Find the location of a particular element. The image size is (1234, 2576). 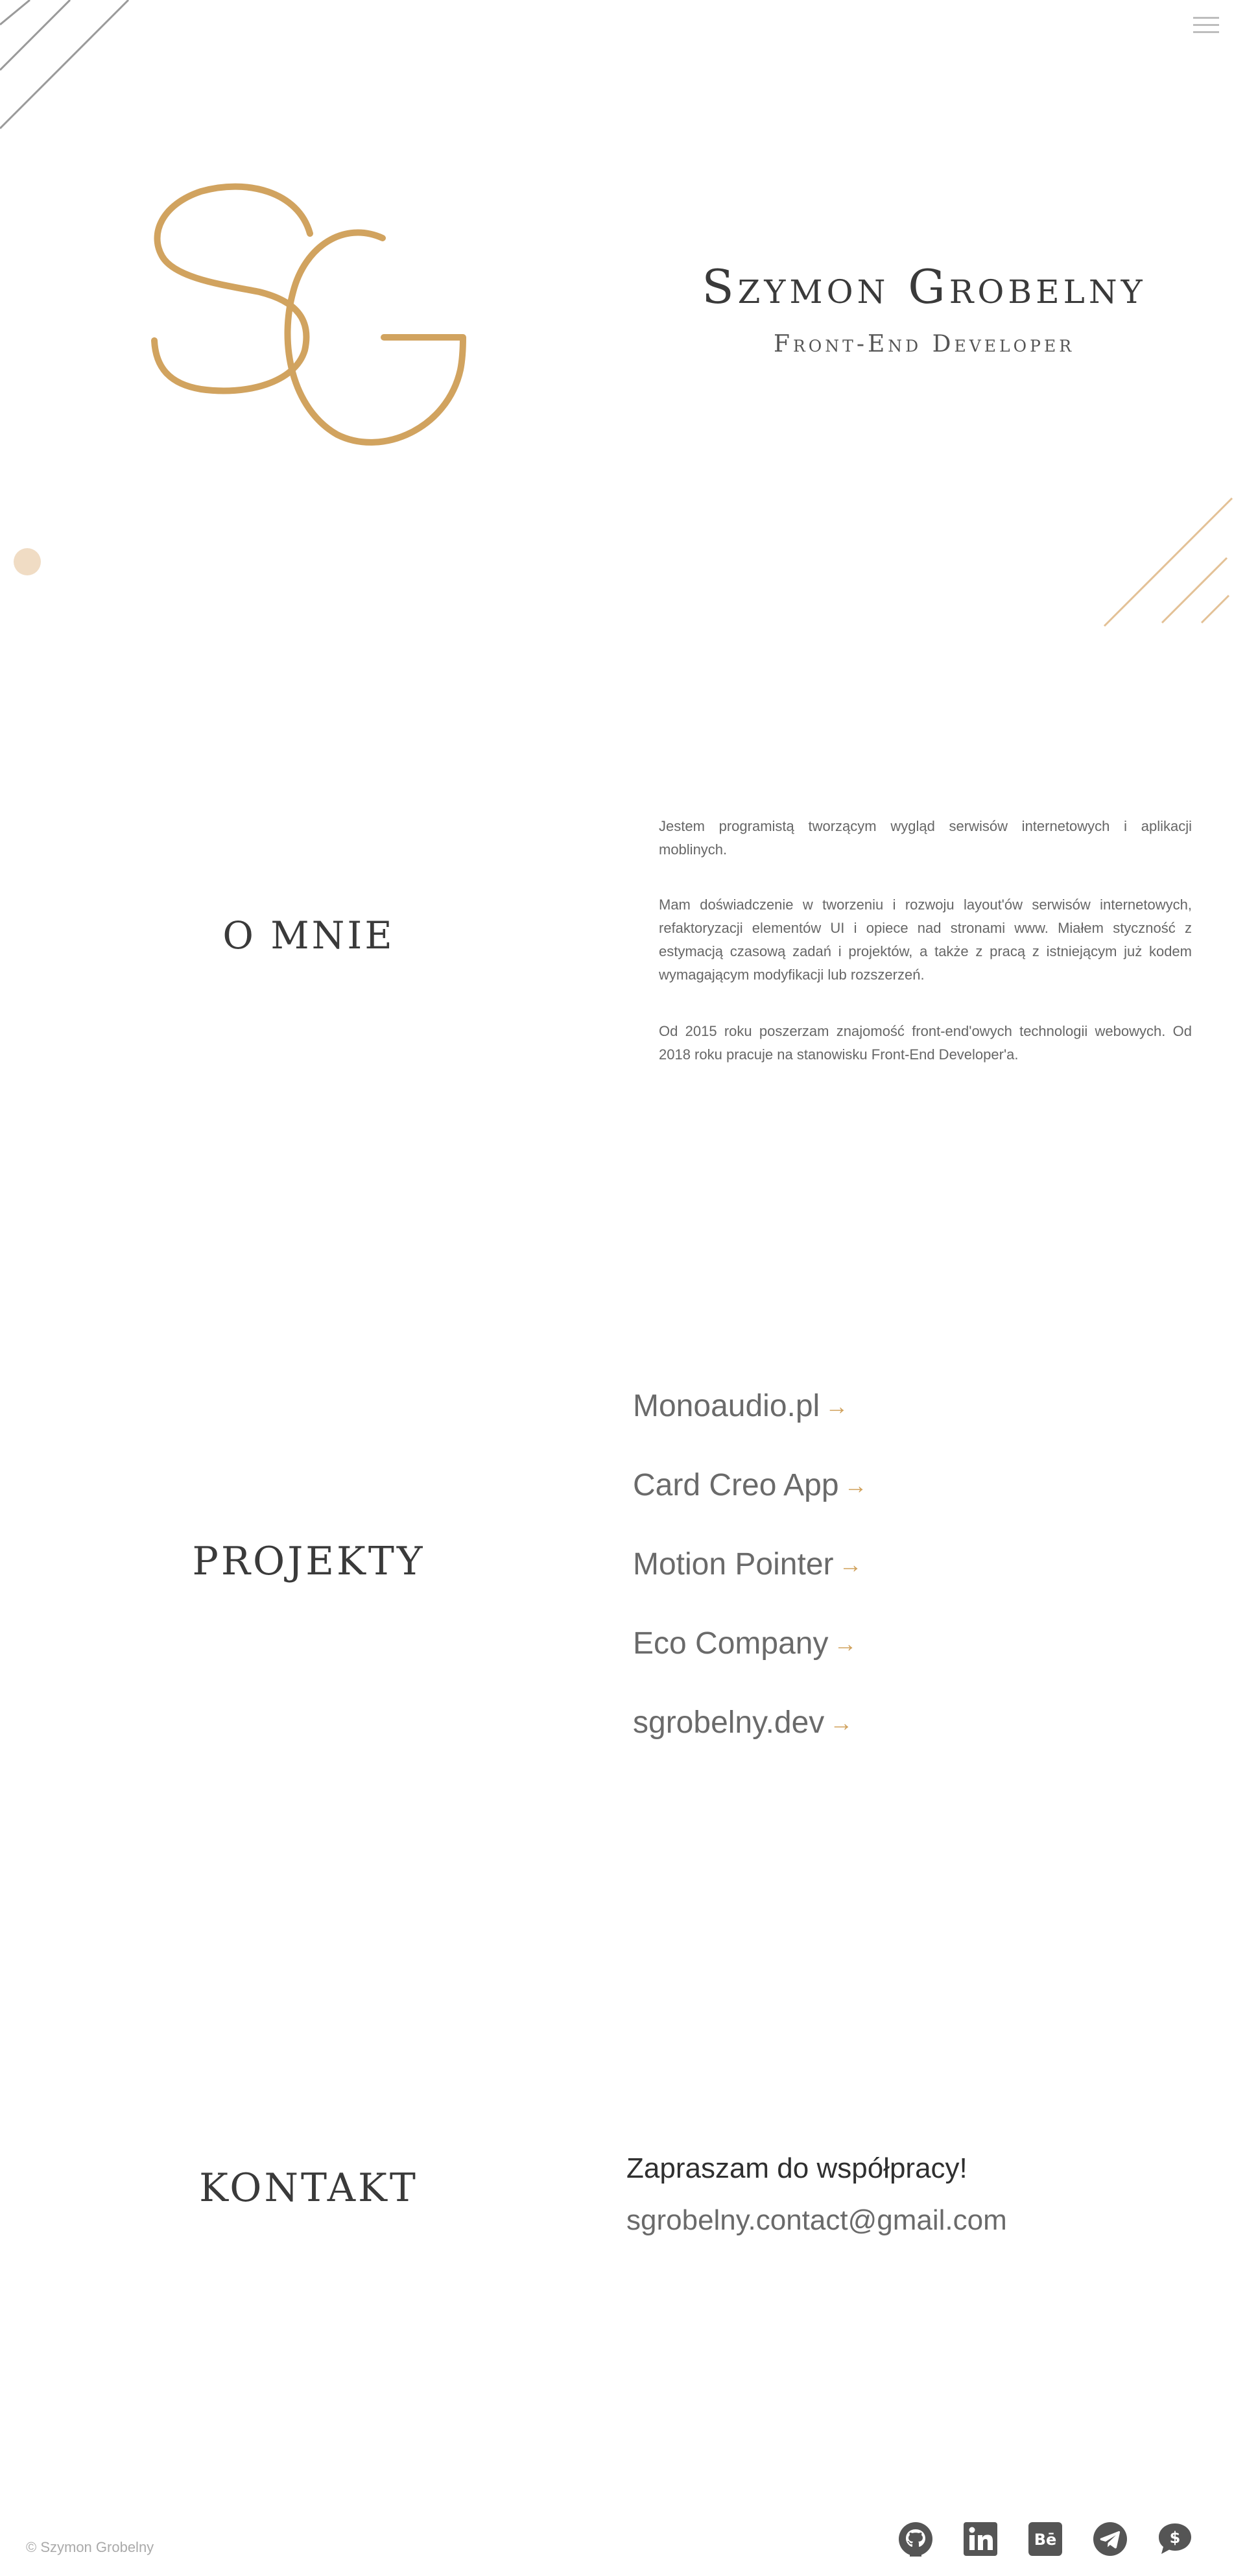

projects-title: PROJEKTY is located at coordinates (308, 1561).